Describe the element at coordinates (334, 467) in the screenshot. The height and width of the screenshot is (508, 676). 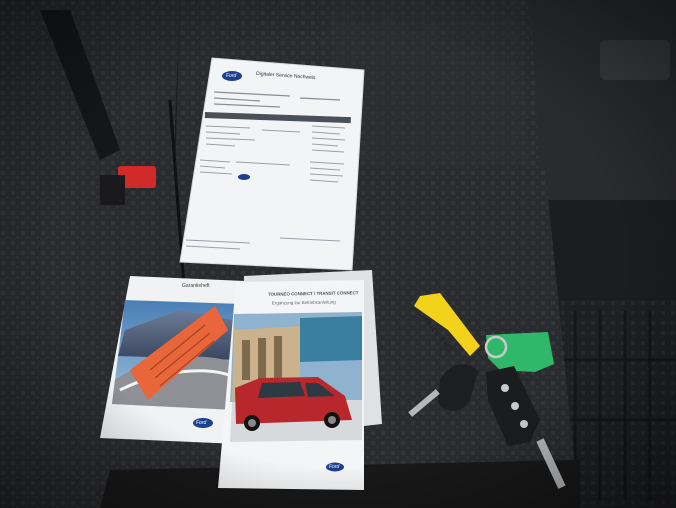
I see `manual-brand: Ford` at that location.